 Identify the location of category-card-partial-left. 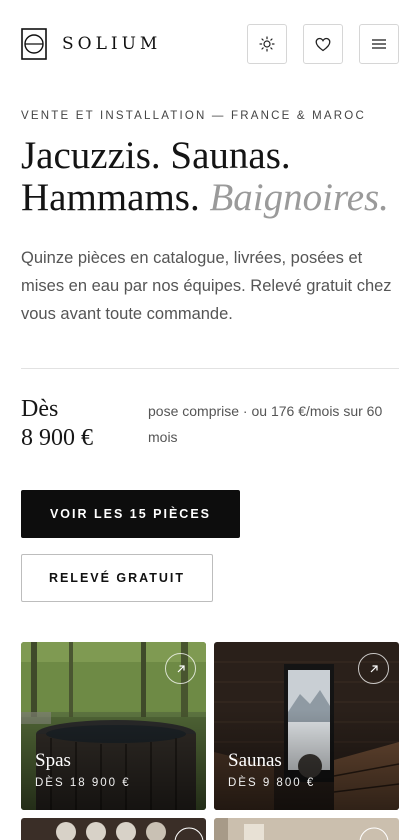
(113, 829).